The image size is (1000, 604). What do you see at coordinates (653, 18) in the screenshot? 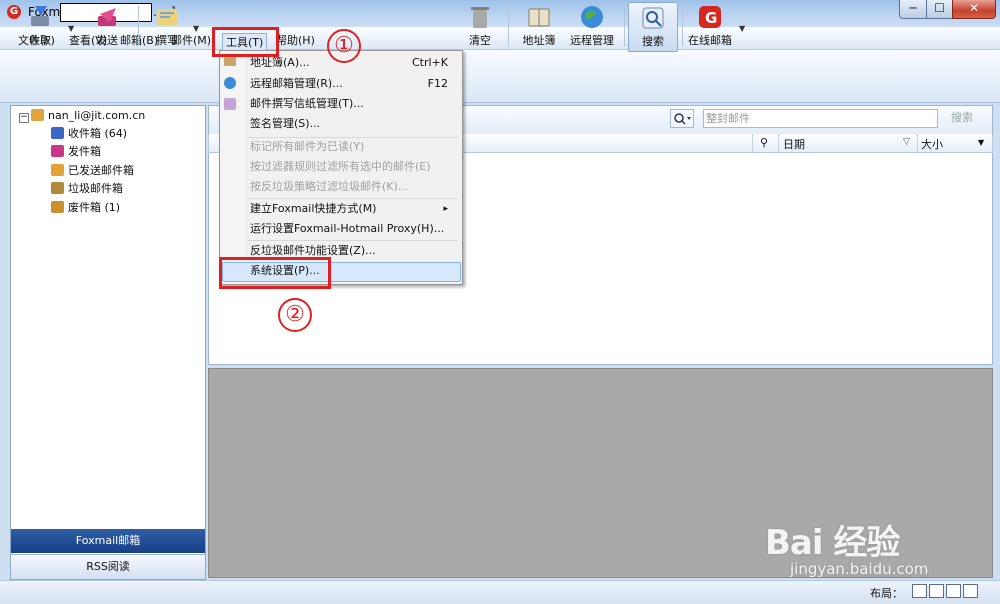
I see `search-icon` at bounding box center [653, 18].